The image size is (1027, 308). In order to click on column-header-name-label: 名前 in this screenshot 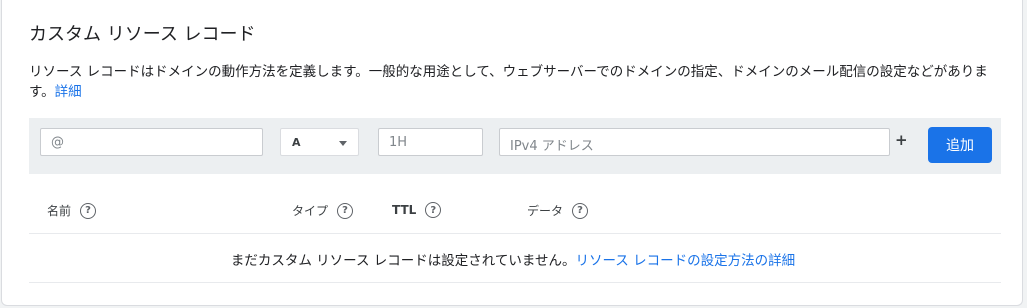, I will do `click(59, 211)`.